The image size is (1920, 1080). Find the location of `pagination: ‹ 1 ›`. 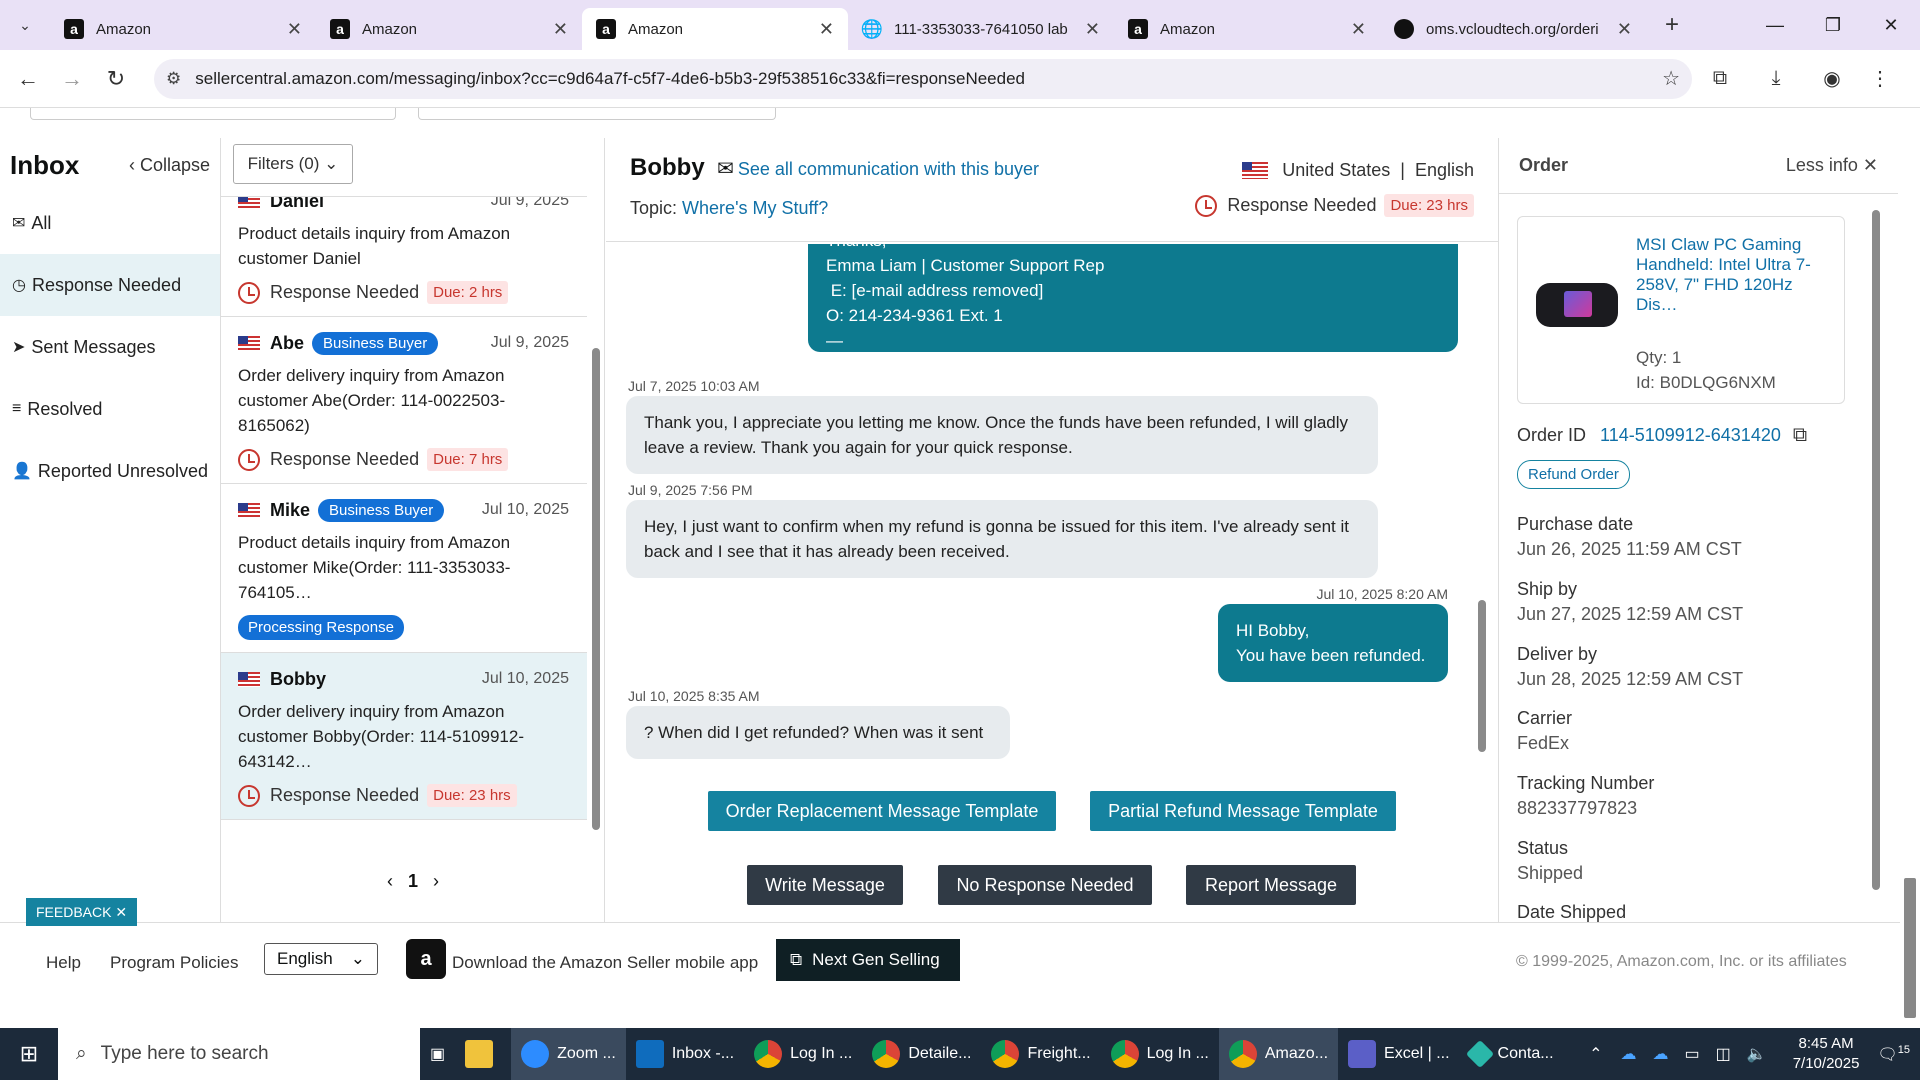

pagination: ‹ 1 › is located at coordinates (413, 881).